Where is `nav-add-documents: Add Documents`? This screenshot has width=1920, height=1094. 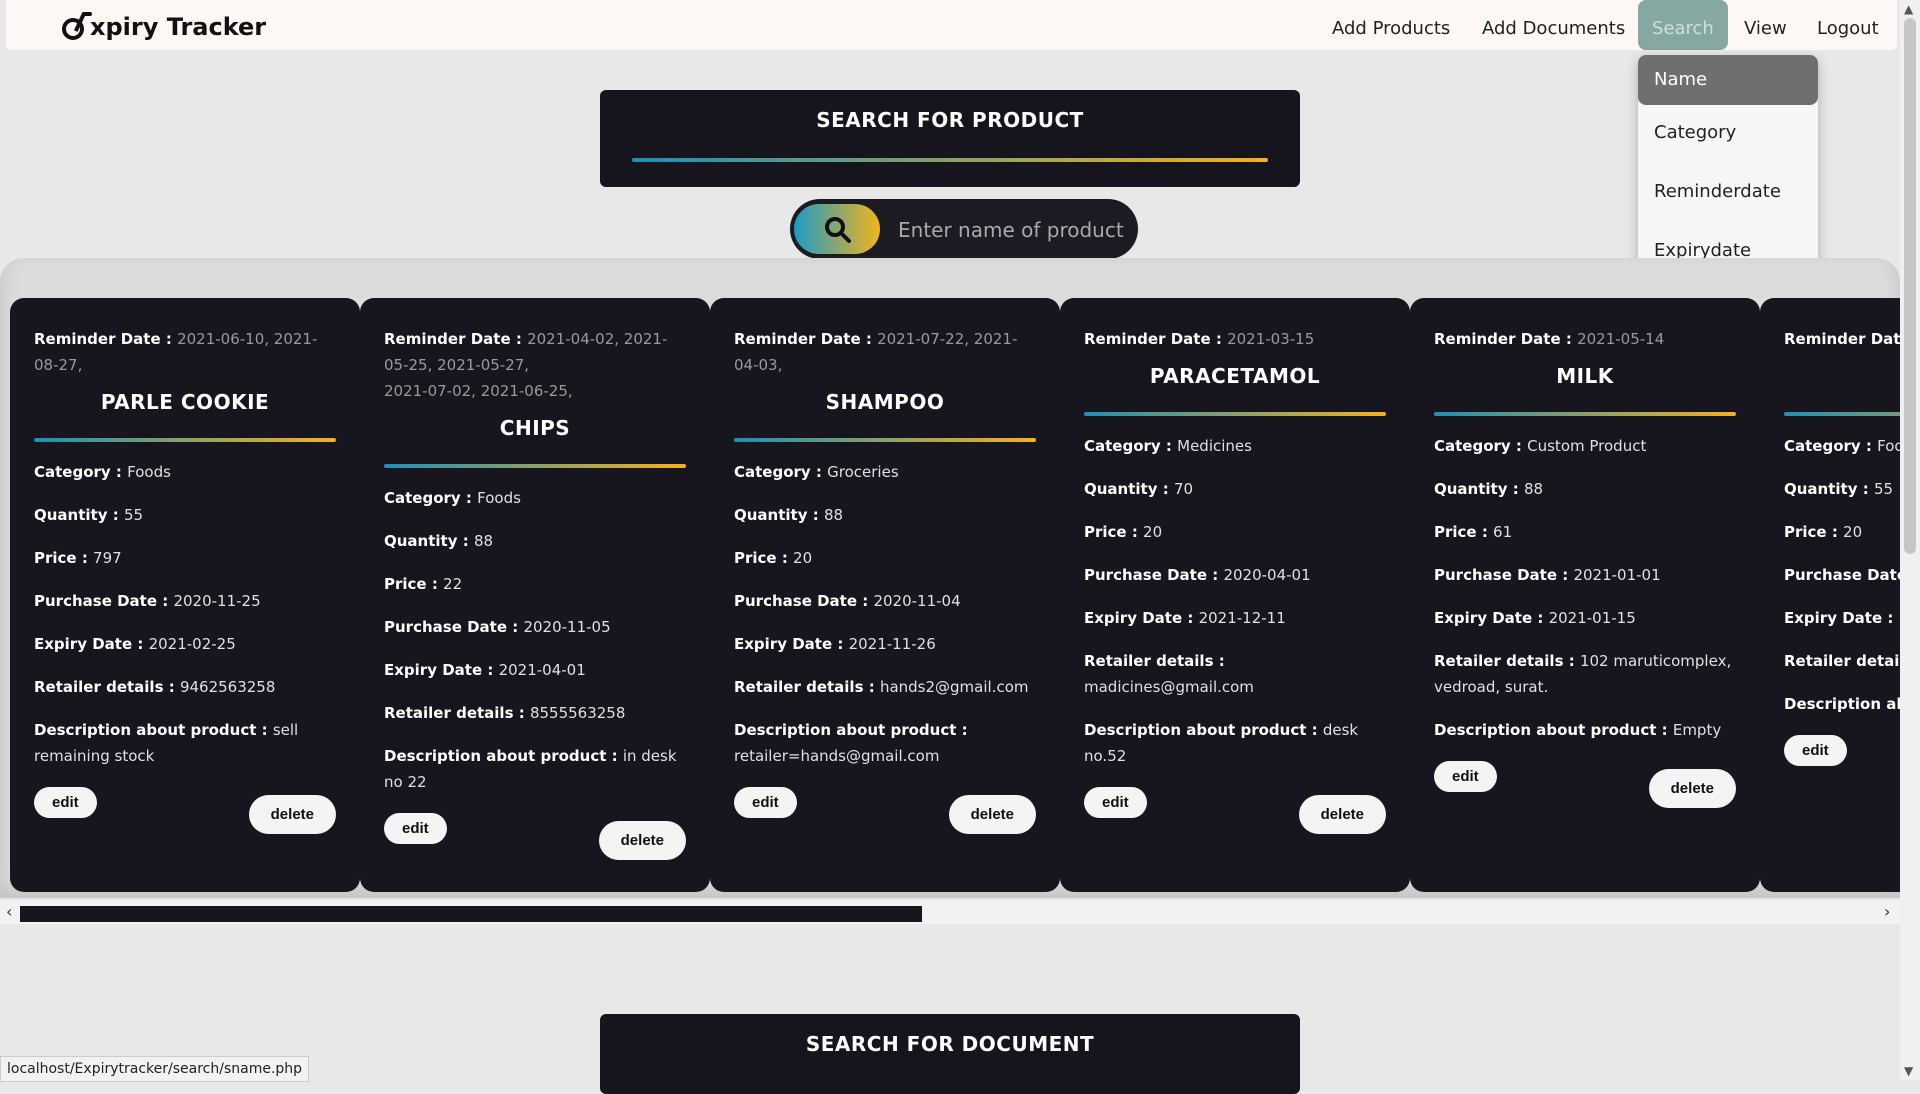
nav-add-documents: Add Documents is located at coordinates (1553, 25).